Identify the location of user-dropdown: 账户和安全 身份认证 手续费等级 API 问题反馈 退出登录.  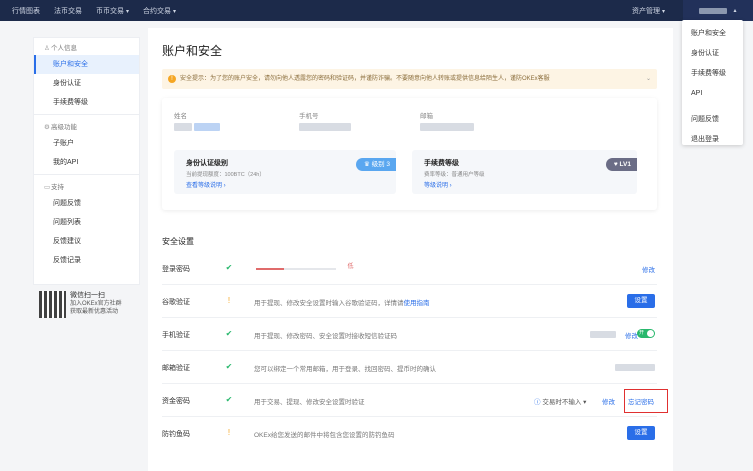
(712, 82).